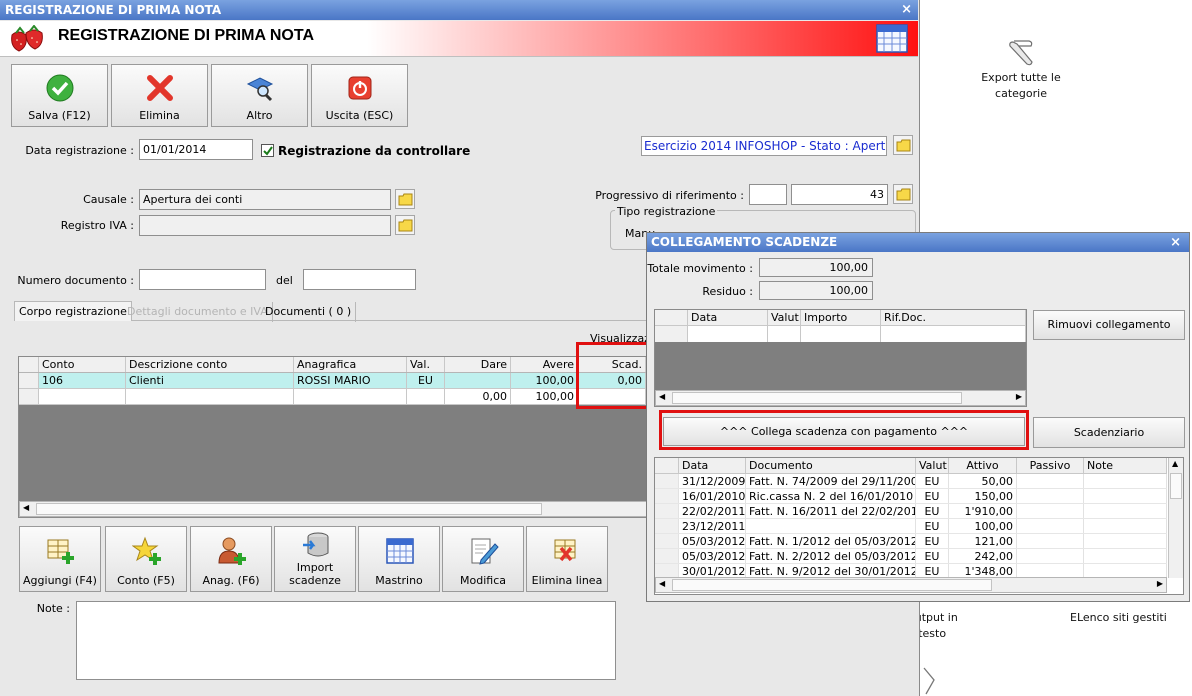 The image size is (1192, 696). Describe the element at coordinates (483, 559) in the screenshot. I see `modifica-button: Modifica` at that location.